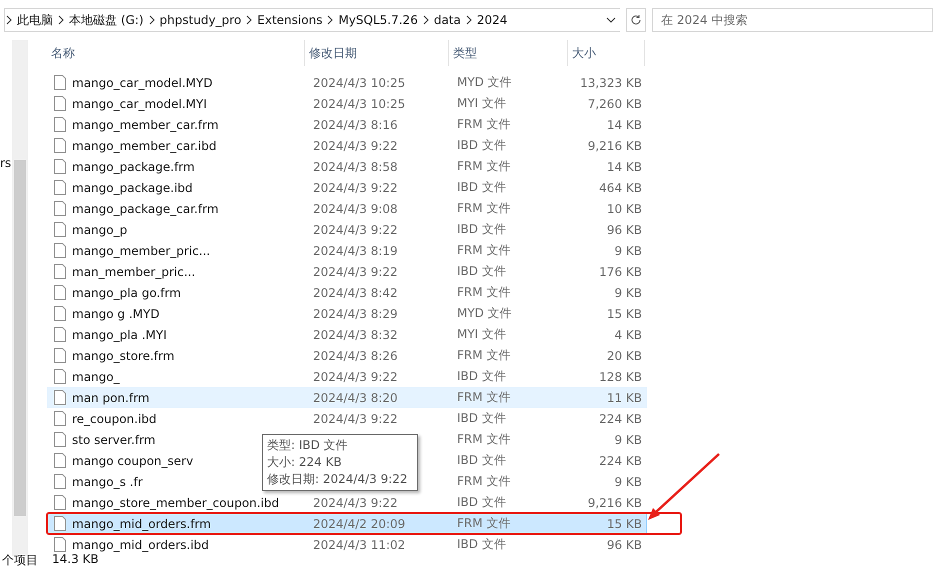  What do you see at coordinates (145, 209) in the screenshot?
I see `file-name: mango_package_car.frm` at bounding box center [145, 209].